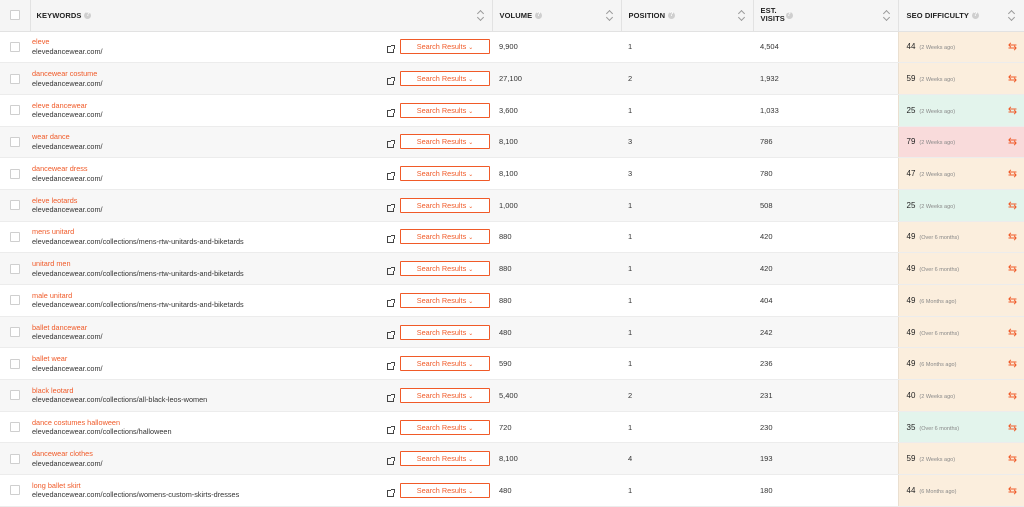  Describe the element at coordinates (208, 391) in the screenshot. I see `keyword-link: black leotard` at that location.